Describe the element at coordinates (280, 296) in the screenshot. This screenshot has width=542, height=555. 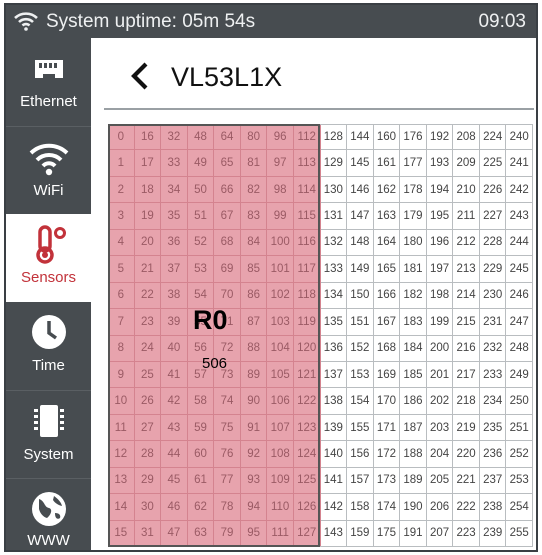
I see `spad-cell: 102` at that location.